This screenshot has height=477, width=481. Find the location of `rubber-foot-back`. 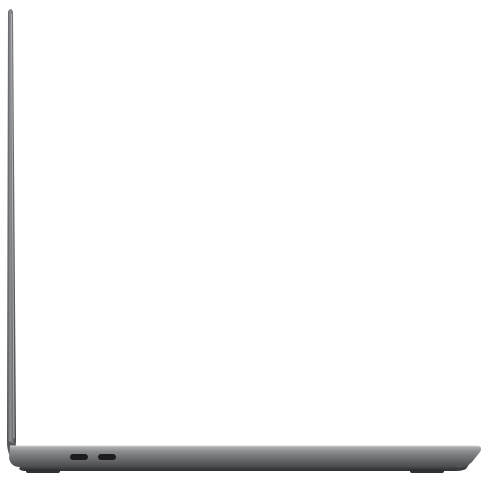

rubber-foot-back is located at coordinates (427, 471).